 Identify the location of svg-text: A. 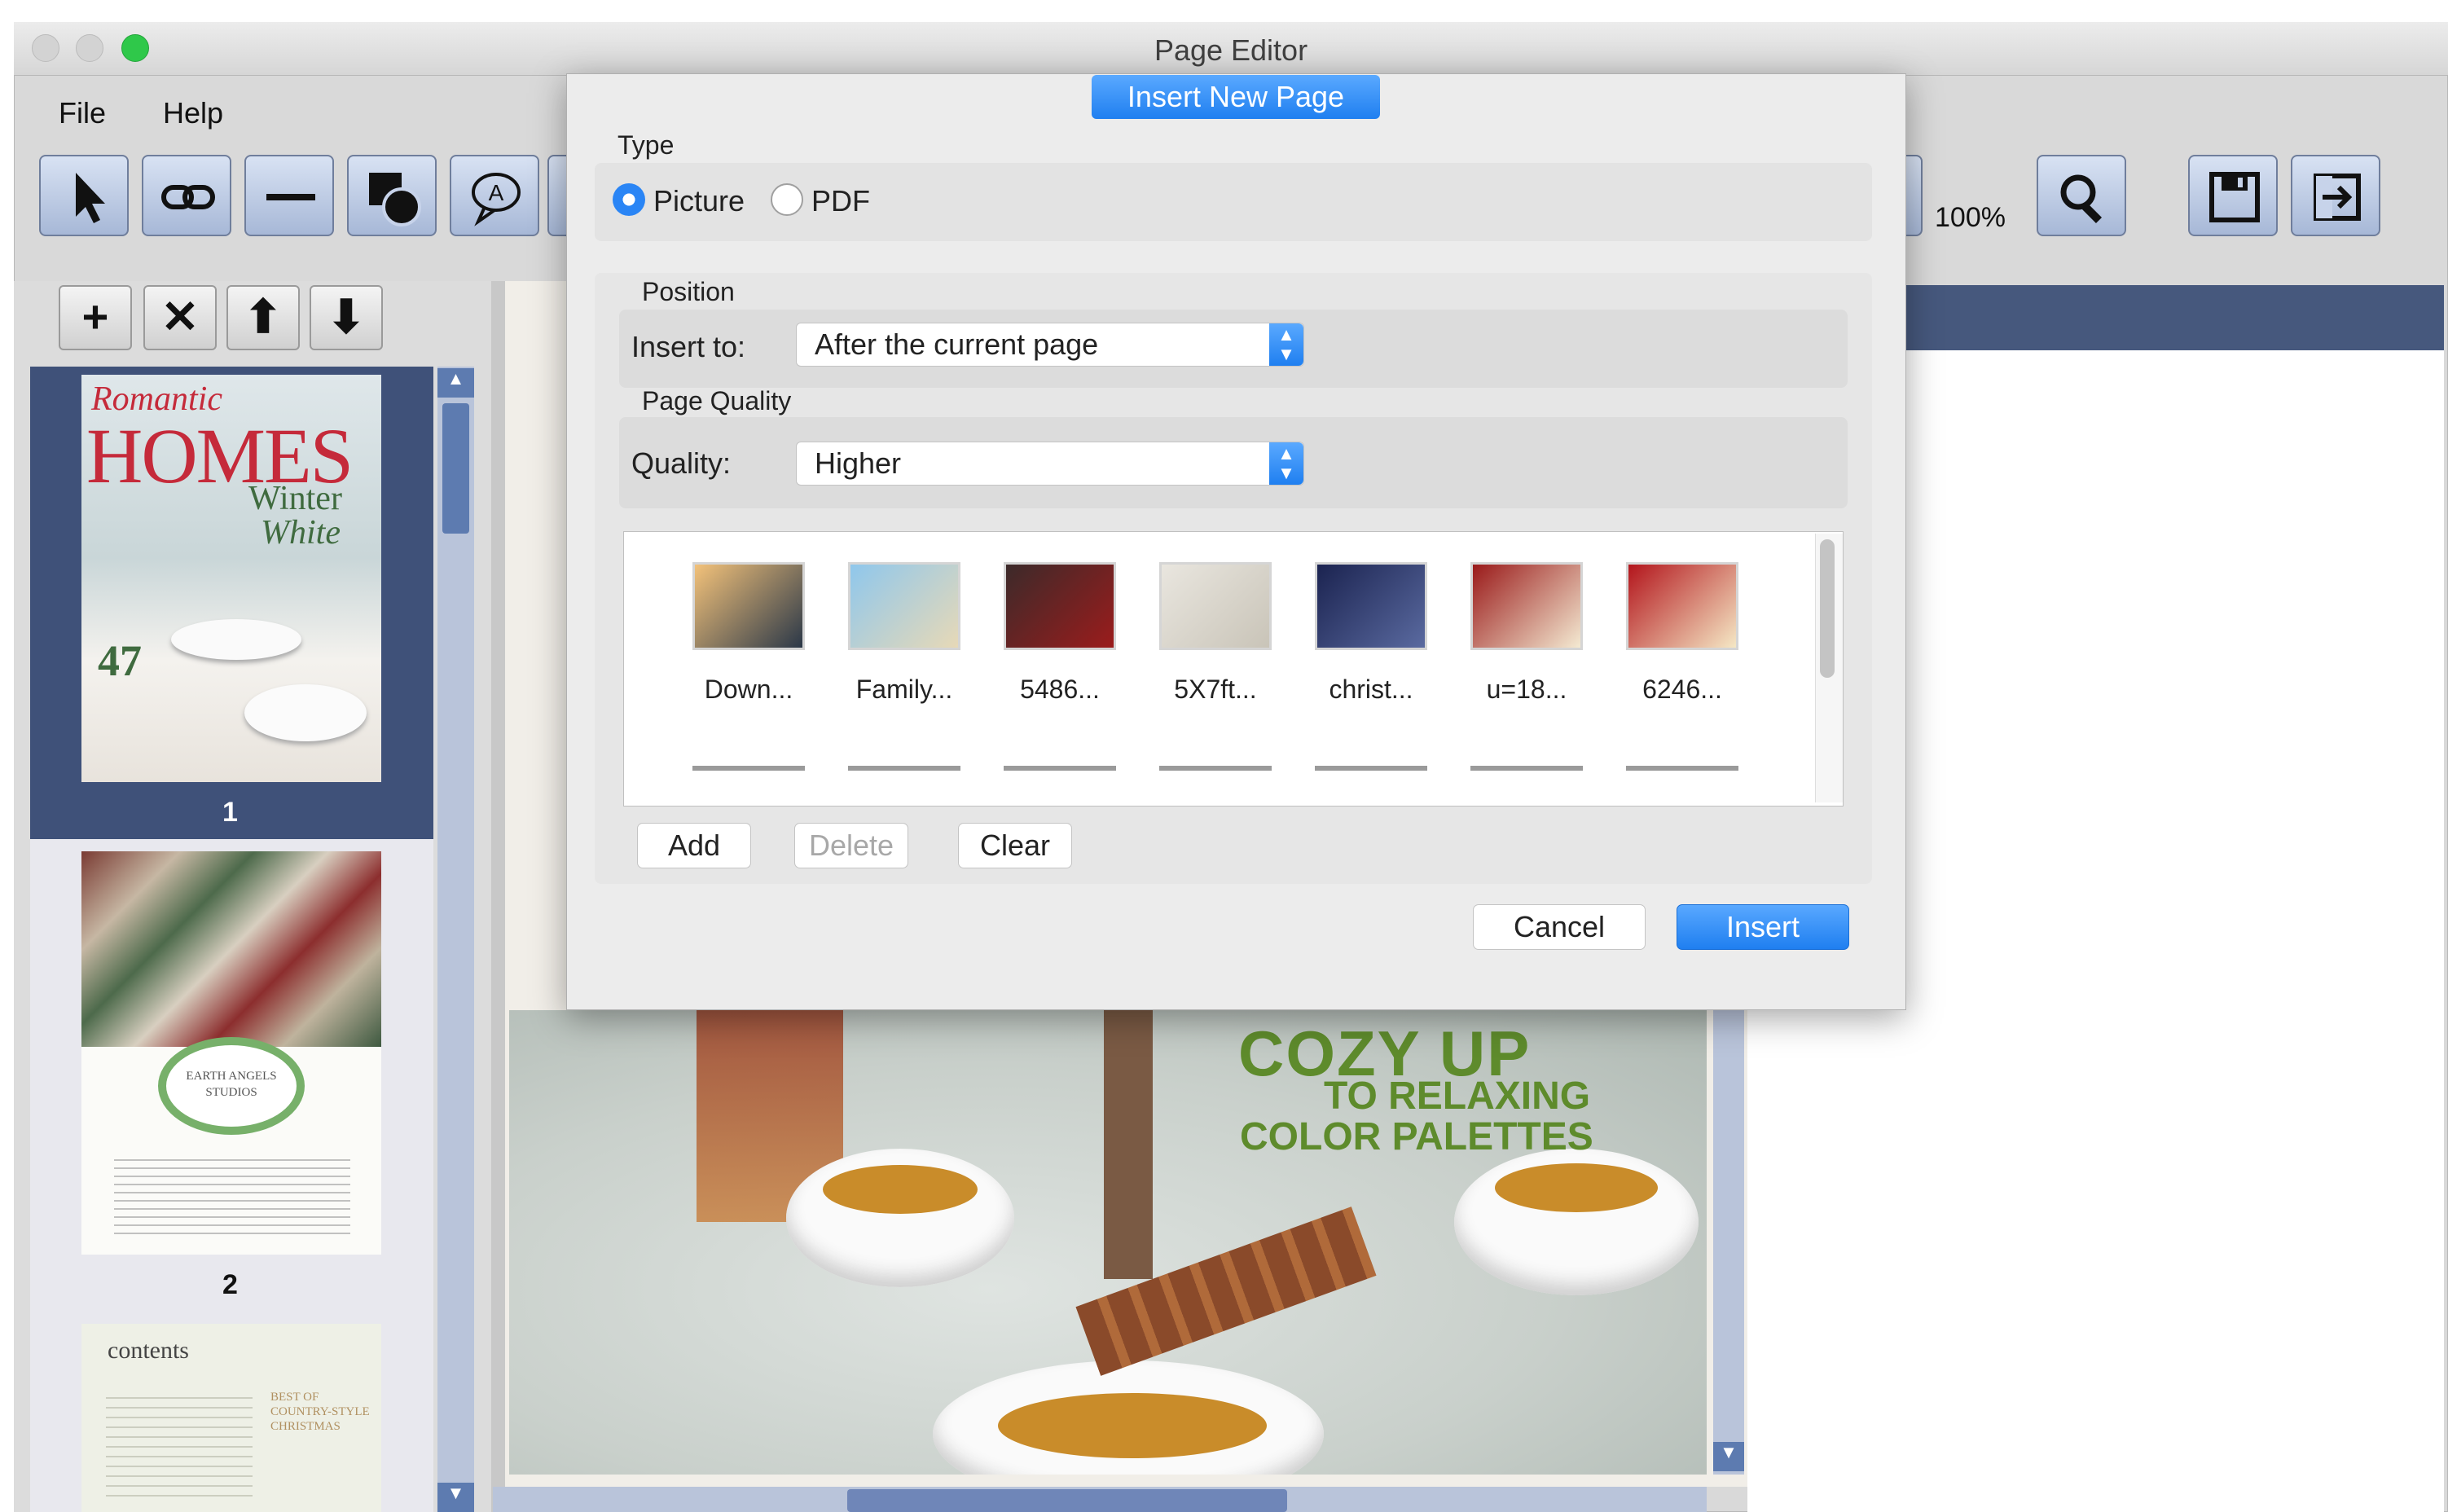
(497, 192).